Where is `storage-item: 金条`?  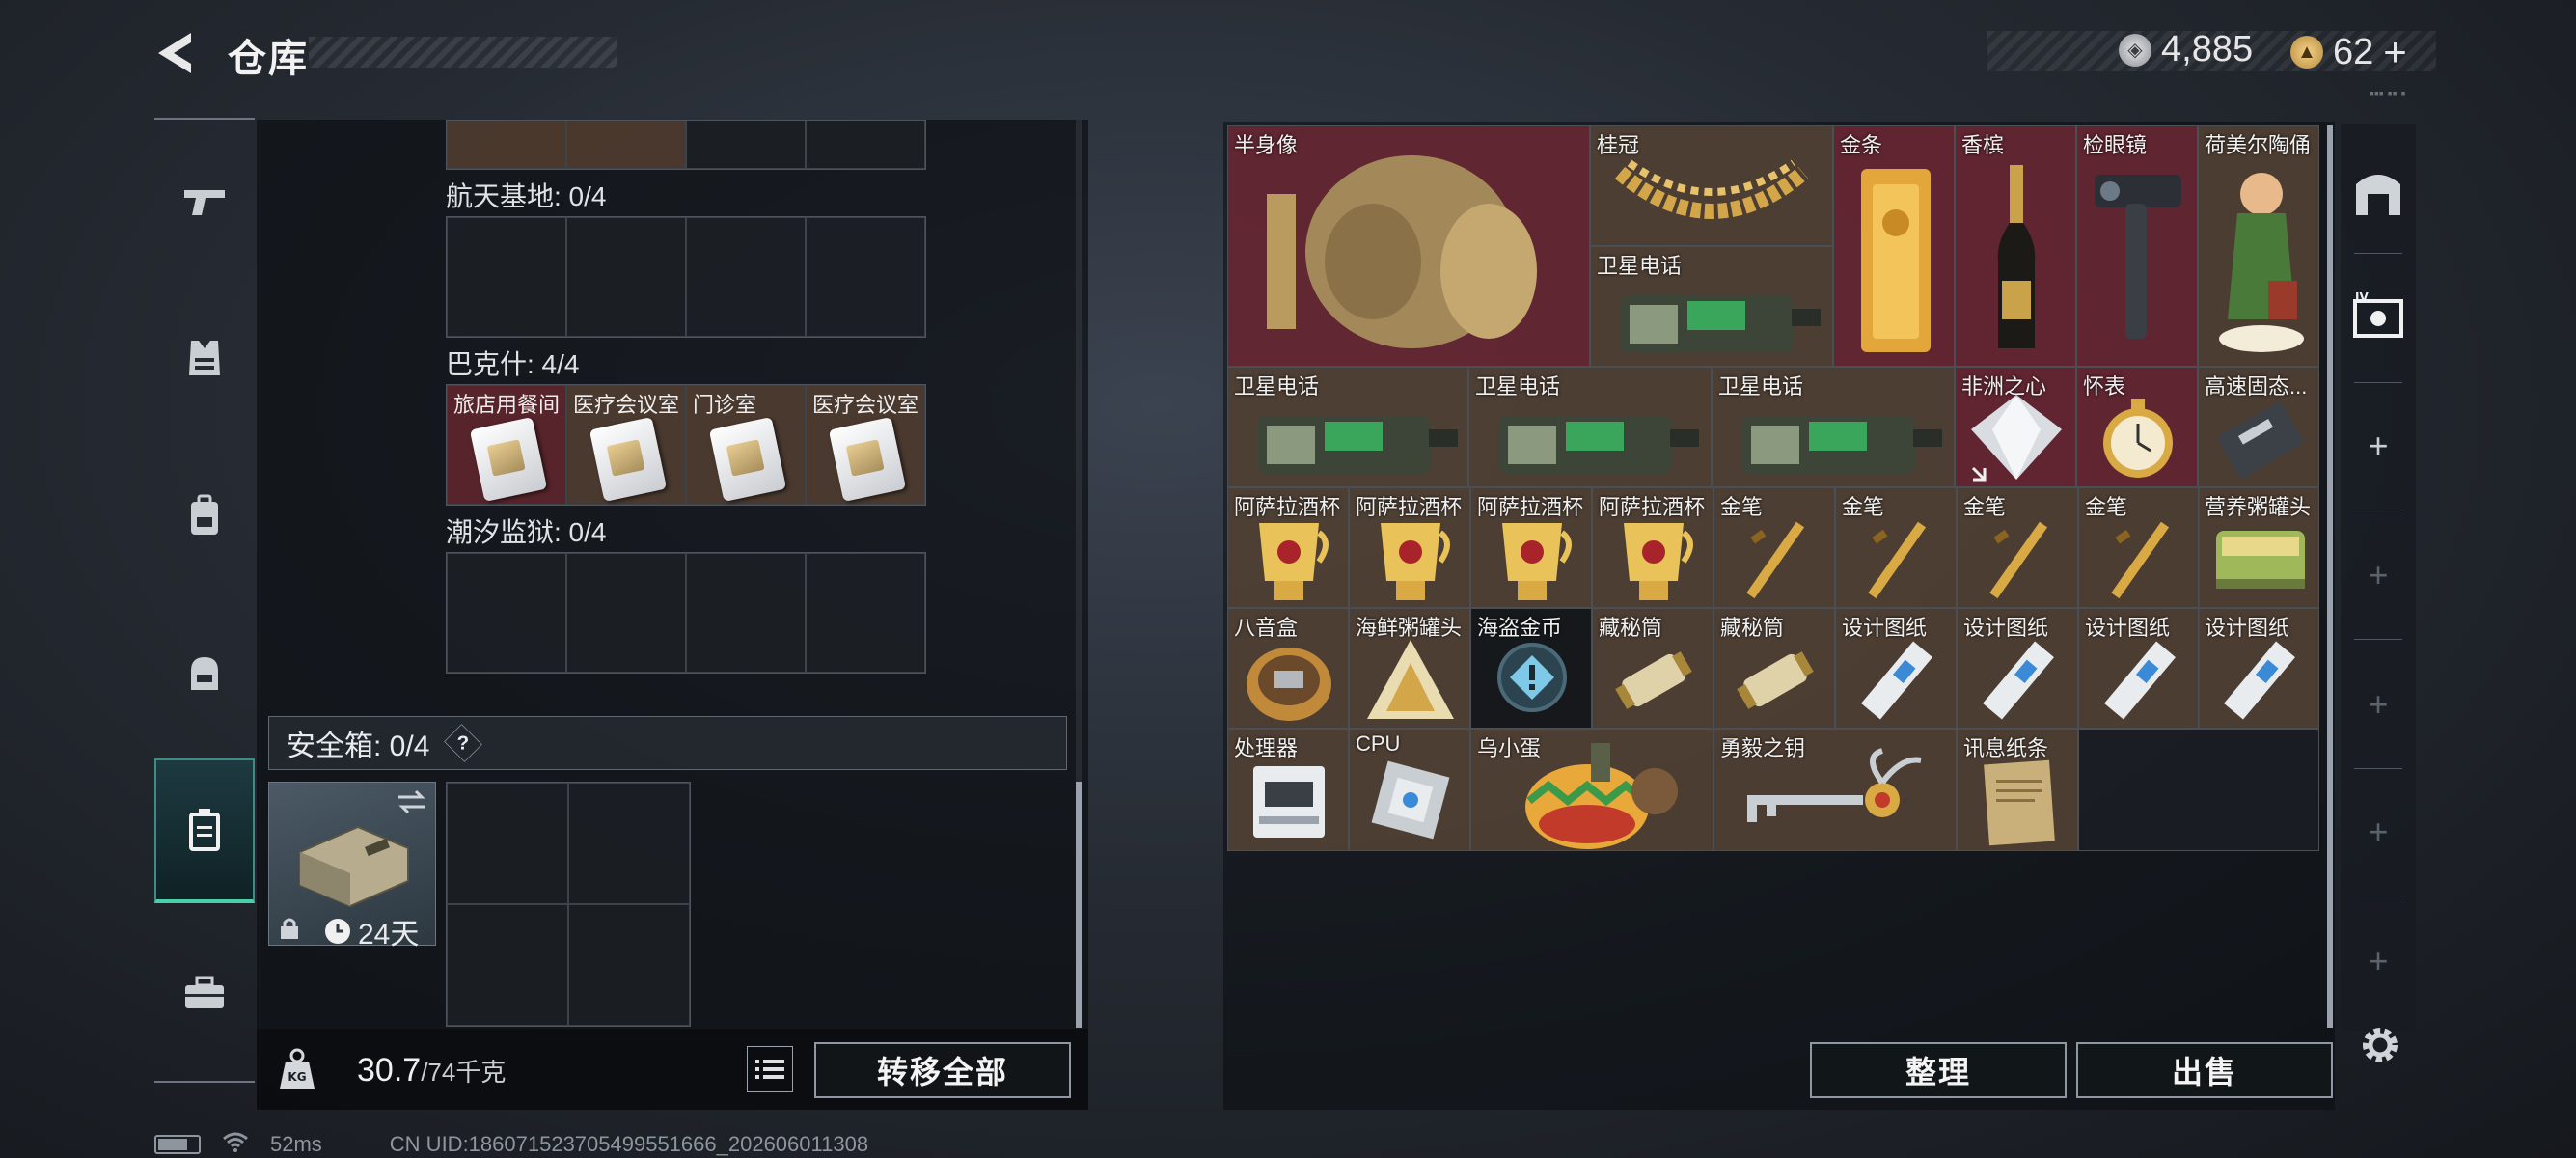
storage-item: 金条 is located at coordinates (1894, 246).